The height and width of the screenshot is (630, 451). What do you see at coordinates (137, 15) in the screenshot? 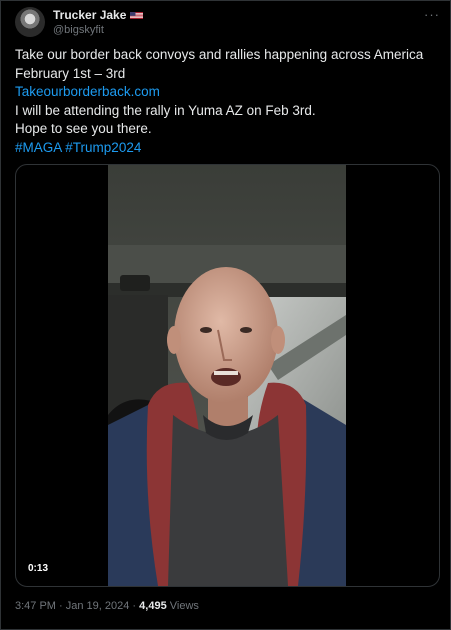
I see `us-flag-icon` at bounding box center [137, 15].